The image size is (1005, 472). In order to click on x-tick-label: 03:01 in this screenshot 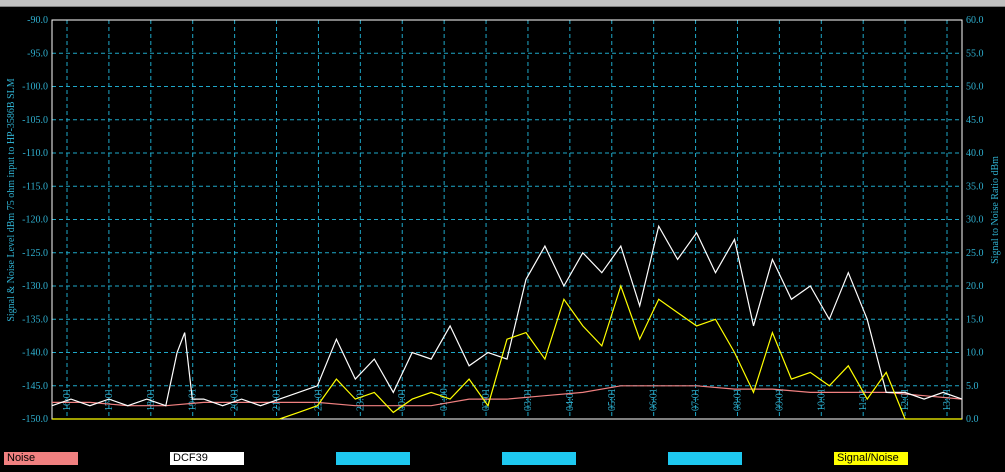, I will do `click(528, 399)`.